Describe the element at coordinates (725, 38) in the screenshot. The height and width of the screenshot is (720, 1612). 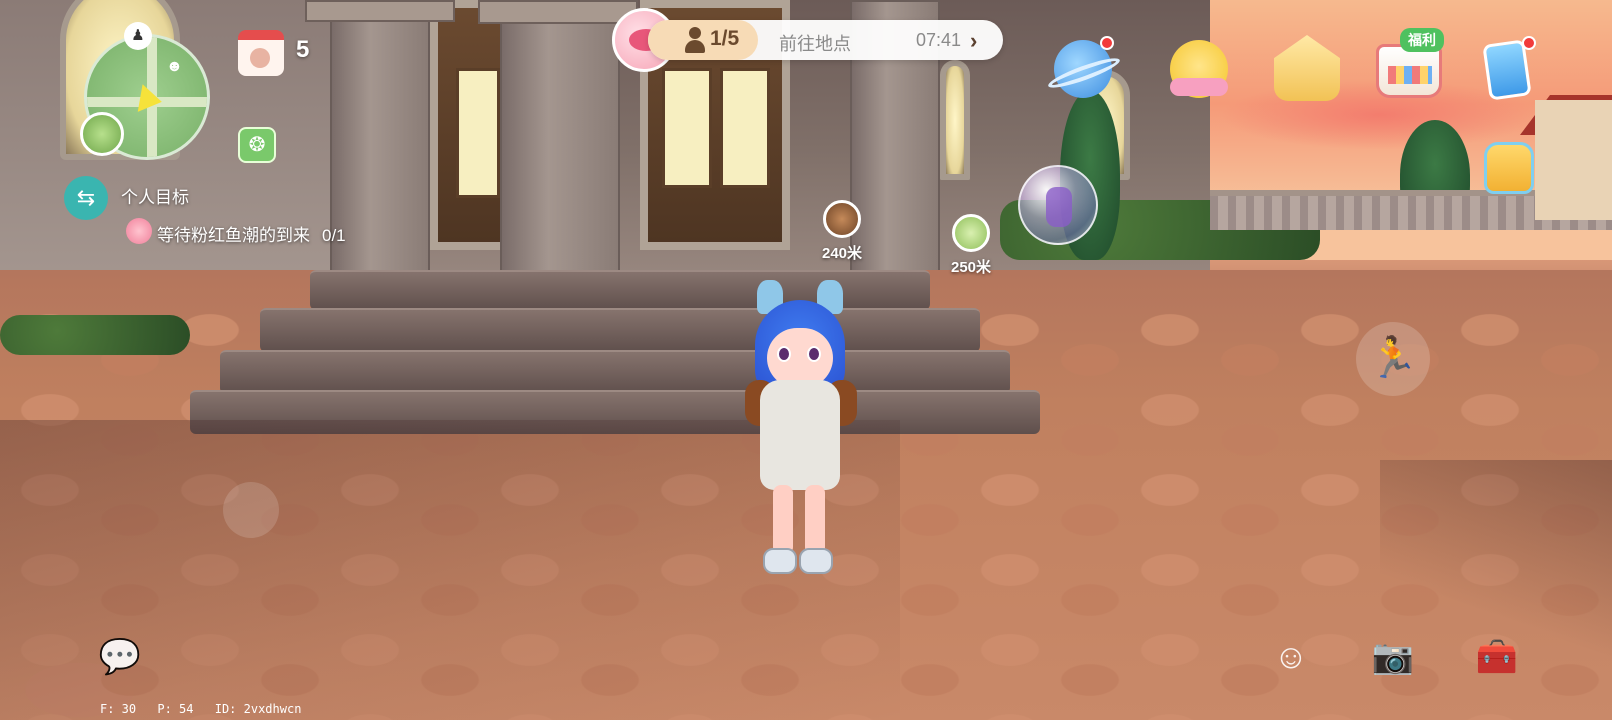
I see `player-count: 1/5` at that location.